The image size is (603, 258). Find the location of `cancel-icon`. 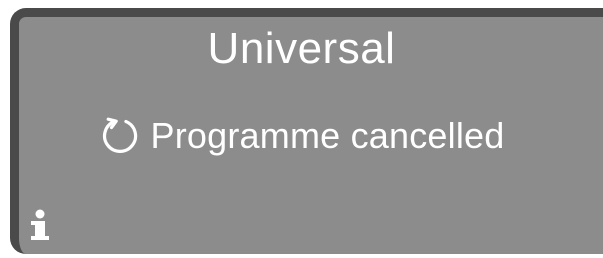

cancel-icon is located at coordinates (120, 136).